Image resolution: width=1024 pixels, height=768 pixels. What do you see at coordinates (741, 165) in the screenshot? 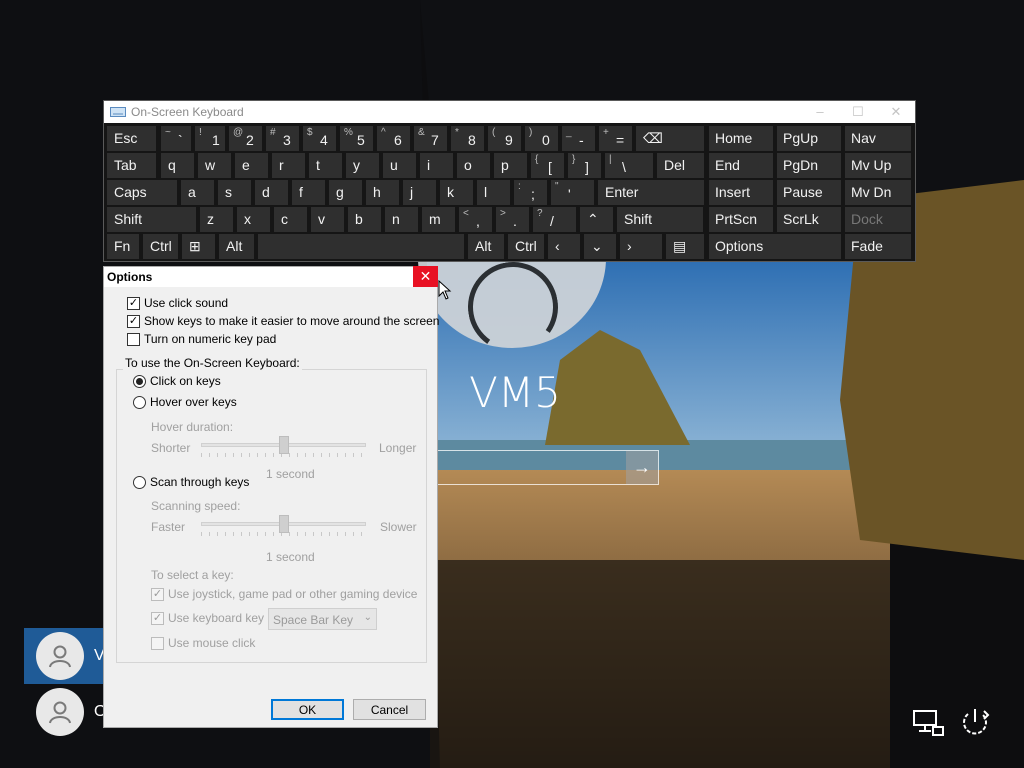
I see `osk-nav-key: End` at bounding box center [741, 165].